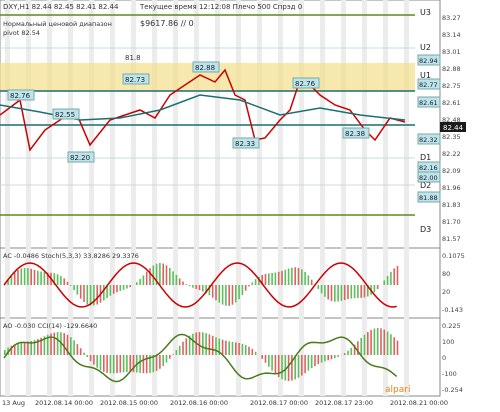 This screenshot has width=500, height=412. I want to click on time-tick: 13 Aug, so click(13, 403).